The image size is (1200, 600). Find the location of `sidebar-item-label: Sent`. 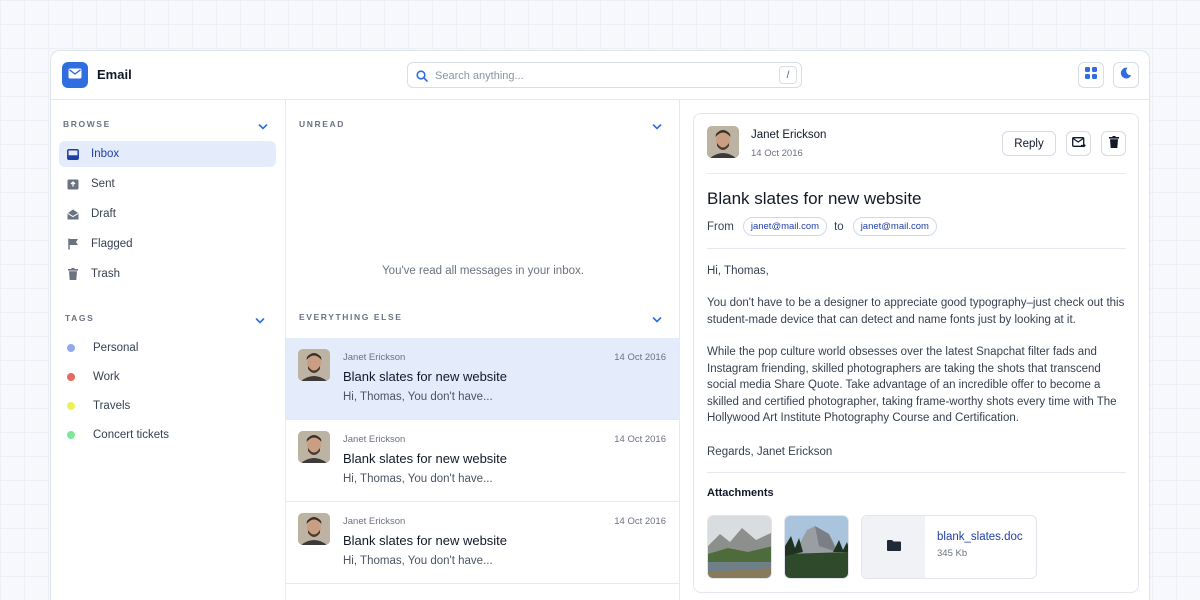

sidebar-item-label: Sent is located at coordinates (103, 184).